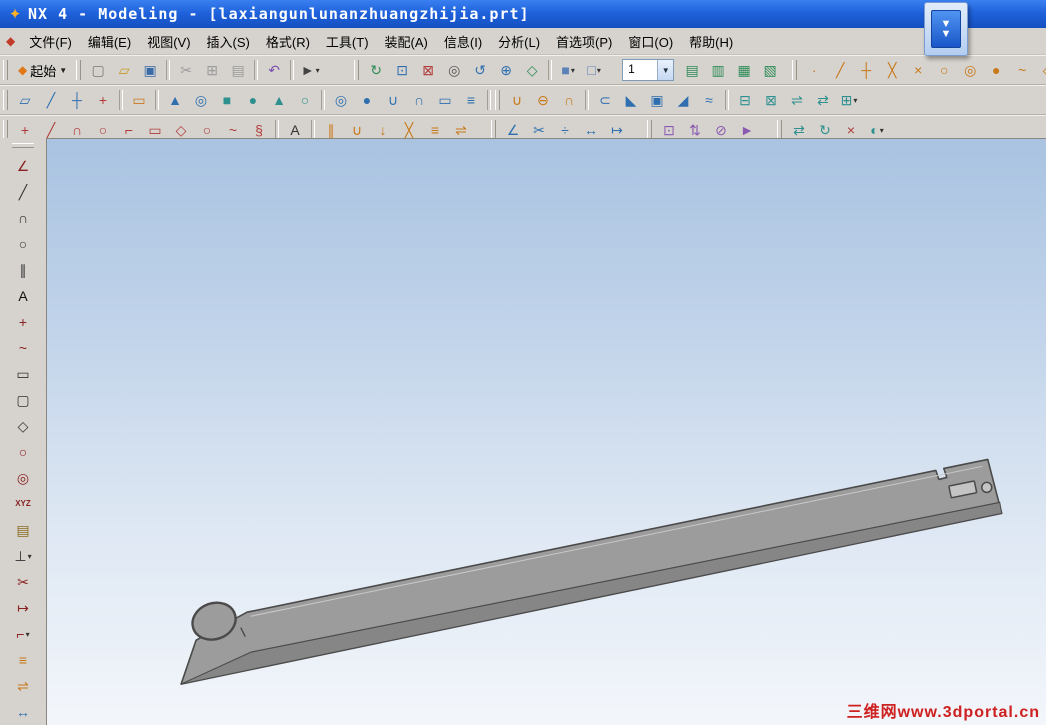 This screenshot has width=1046, height=725. Describe the element at coordinates (367, 100) in the screenshot. I see `boss-icon: ●` at that location.